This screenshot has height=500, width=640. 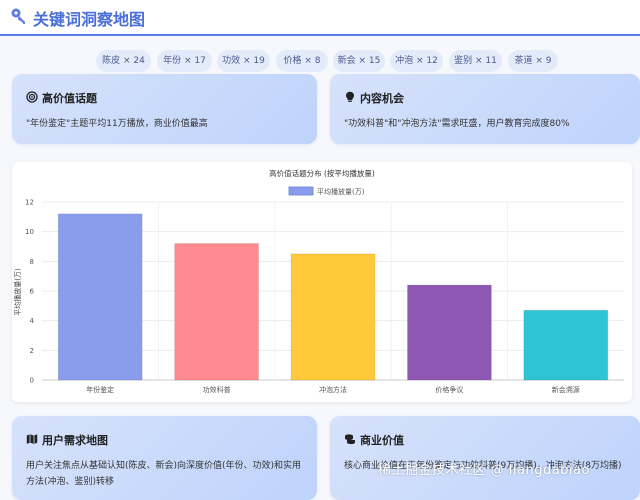 What do you see at coordinates (69, 98) in the screenshot?
I see `card-title: 高价值话题` at bounding box center [69, 98].